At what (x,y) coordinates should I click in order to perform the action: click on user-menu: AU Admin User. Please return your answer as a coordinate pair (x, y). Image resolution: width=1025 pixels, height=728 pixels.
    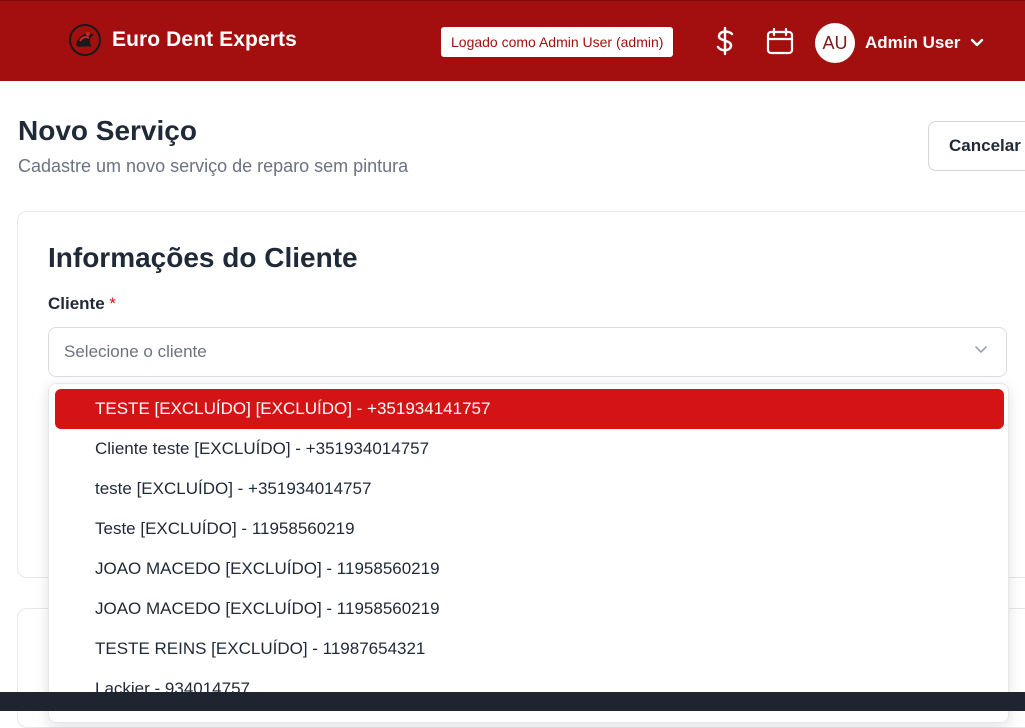
    Looking at the image, I should click on (899, 43).